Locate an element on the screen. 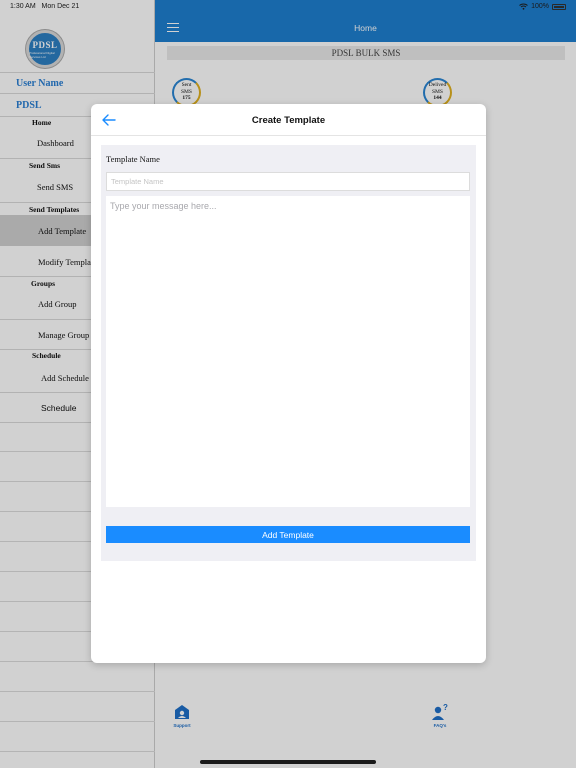 The height and width of the screenshot is (768, 576). modal-title: Create Template is located at coordinates (288, 120).